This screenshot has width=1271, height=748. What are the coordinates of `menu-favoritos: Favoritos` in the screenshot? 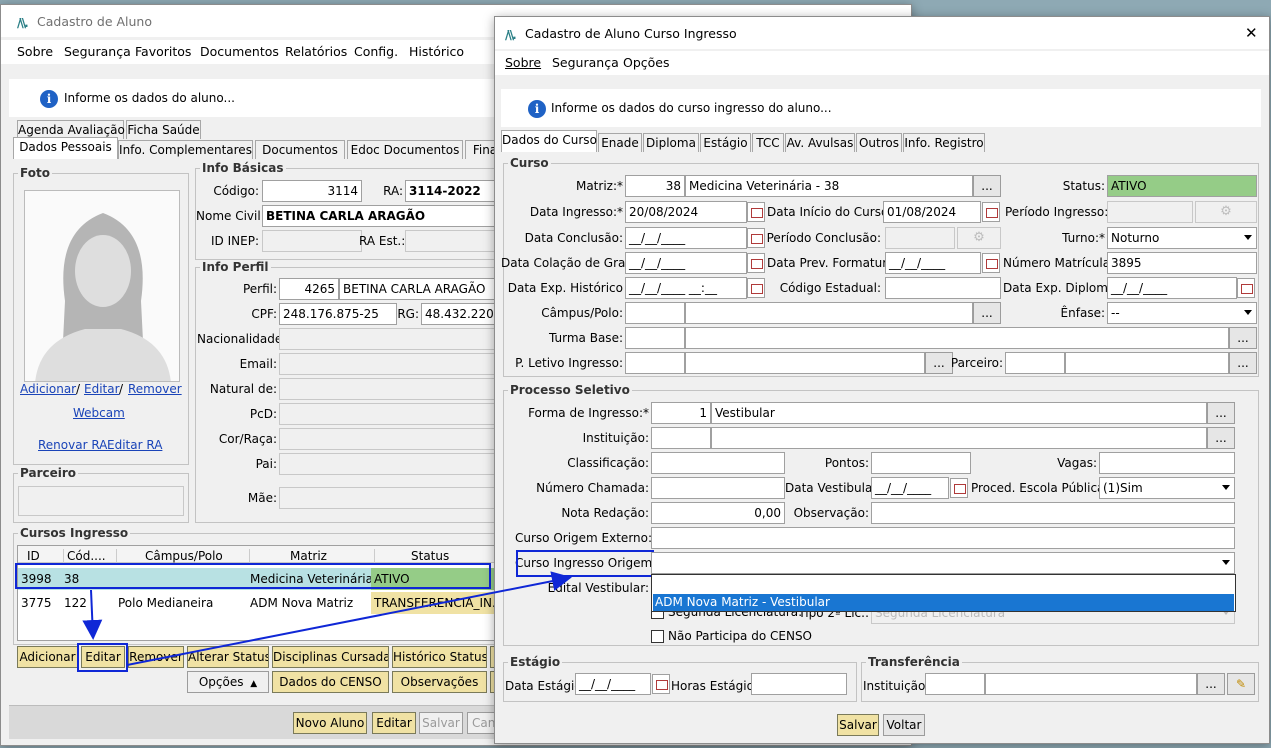 It's located at (163, 51).